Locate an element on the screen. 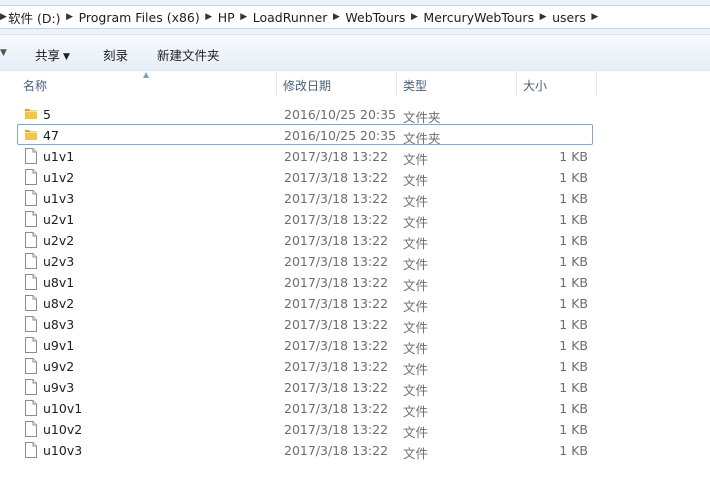 The width and height of the screenshot is (710, 489). file-row: u9v3 2017/3/18 13:22 文件 1 KB is located at coordinates (305, 387).